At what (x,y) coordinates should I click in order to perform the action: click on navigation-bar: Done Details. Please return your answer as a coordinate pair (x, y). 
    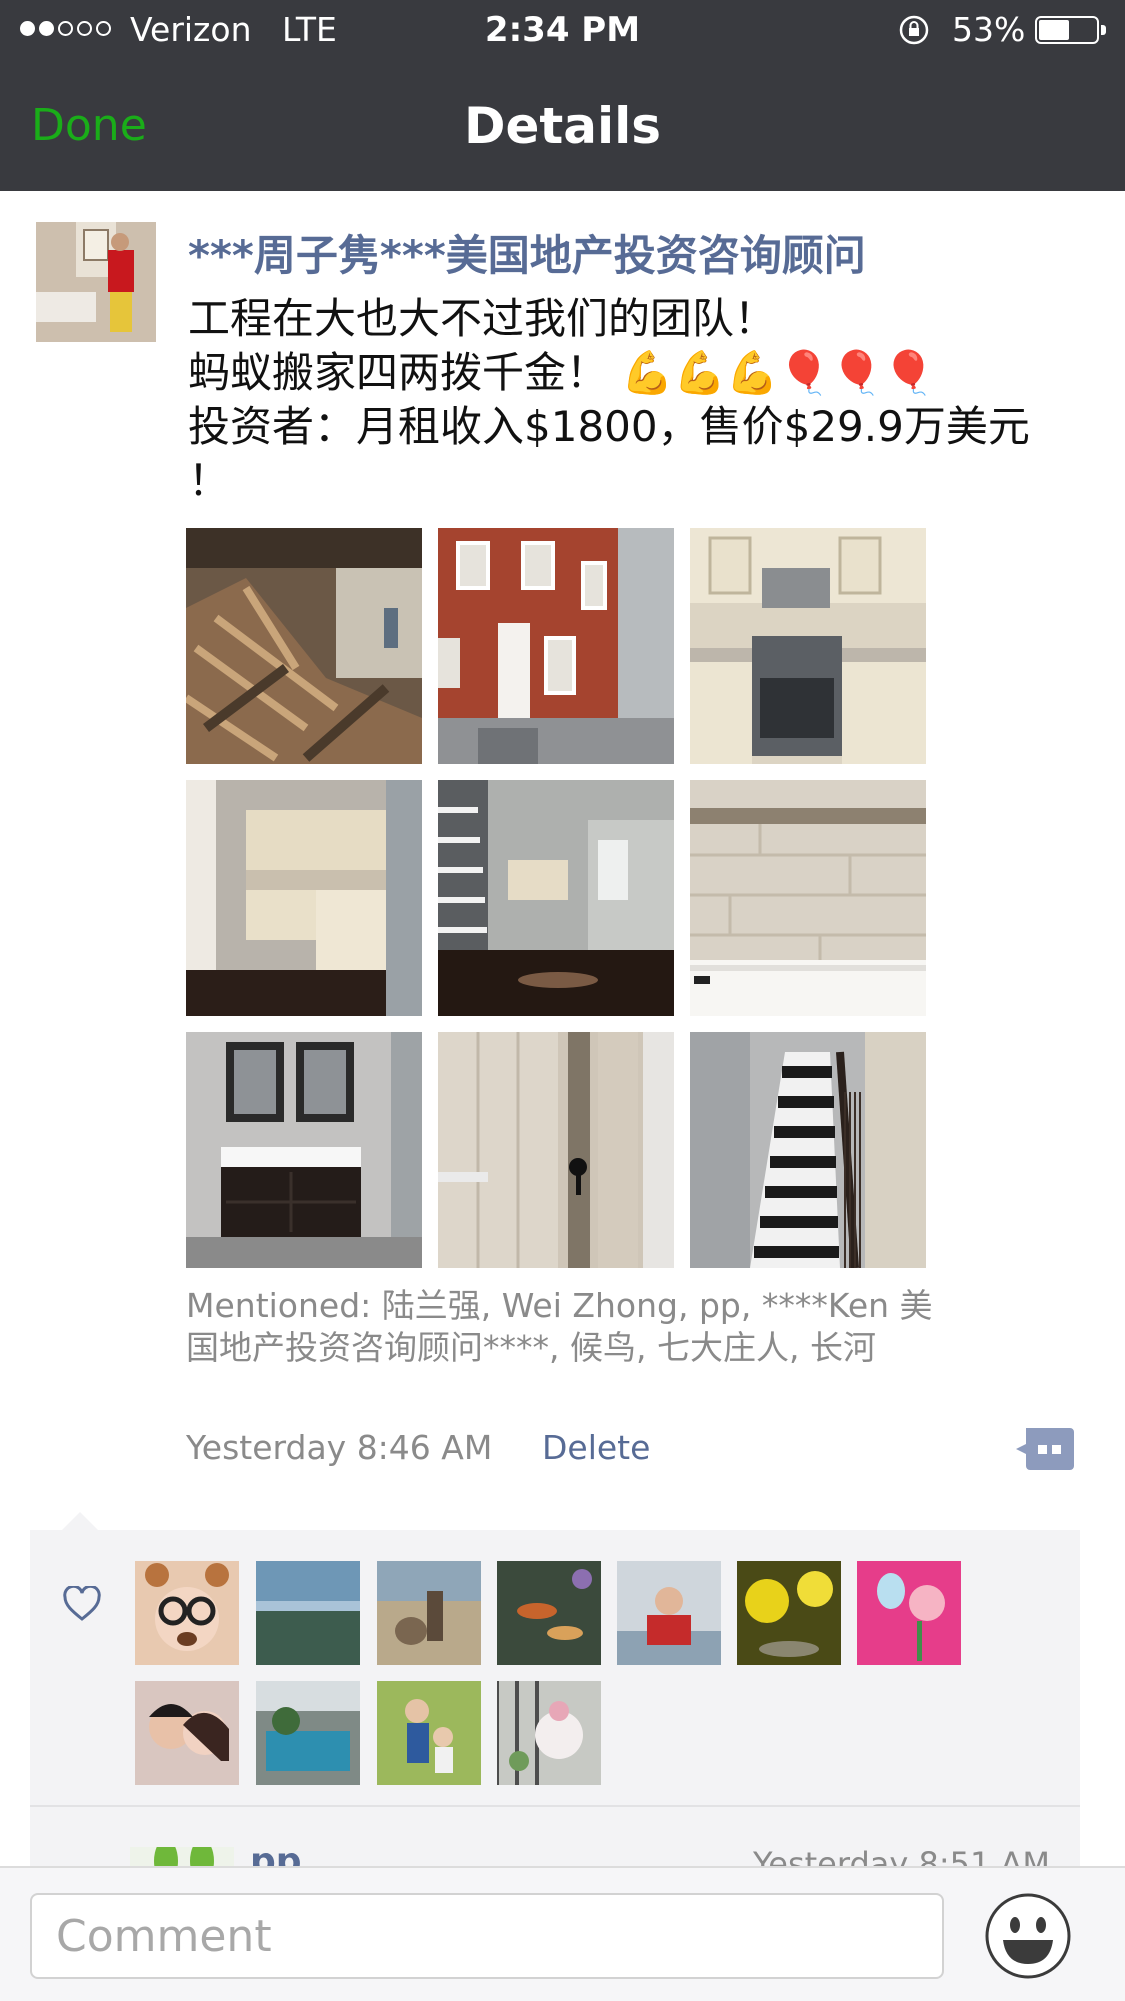
    Looking at the image, I should click on (562, 126).